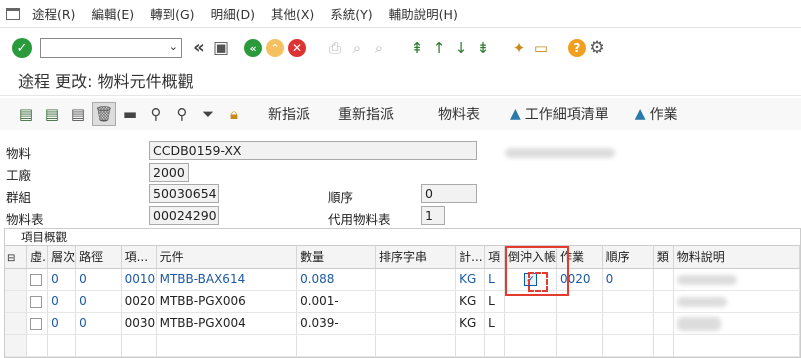 This screenshot has height=358, width=801. What do you see at coordinates (628, 257) in the screenshot?
I see `column-header: 順序` at bounding box center [628, 257].